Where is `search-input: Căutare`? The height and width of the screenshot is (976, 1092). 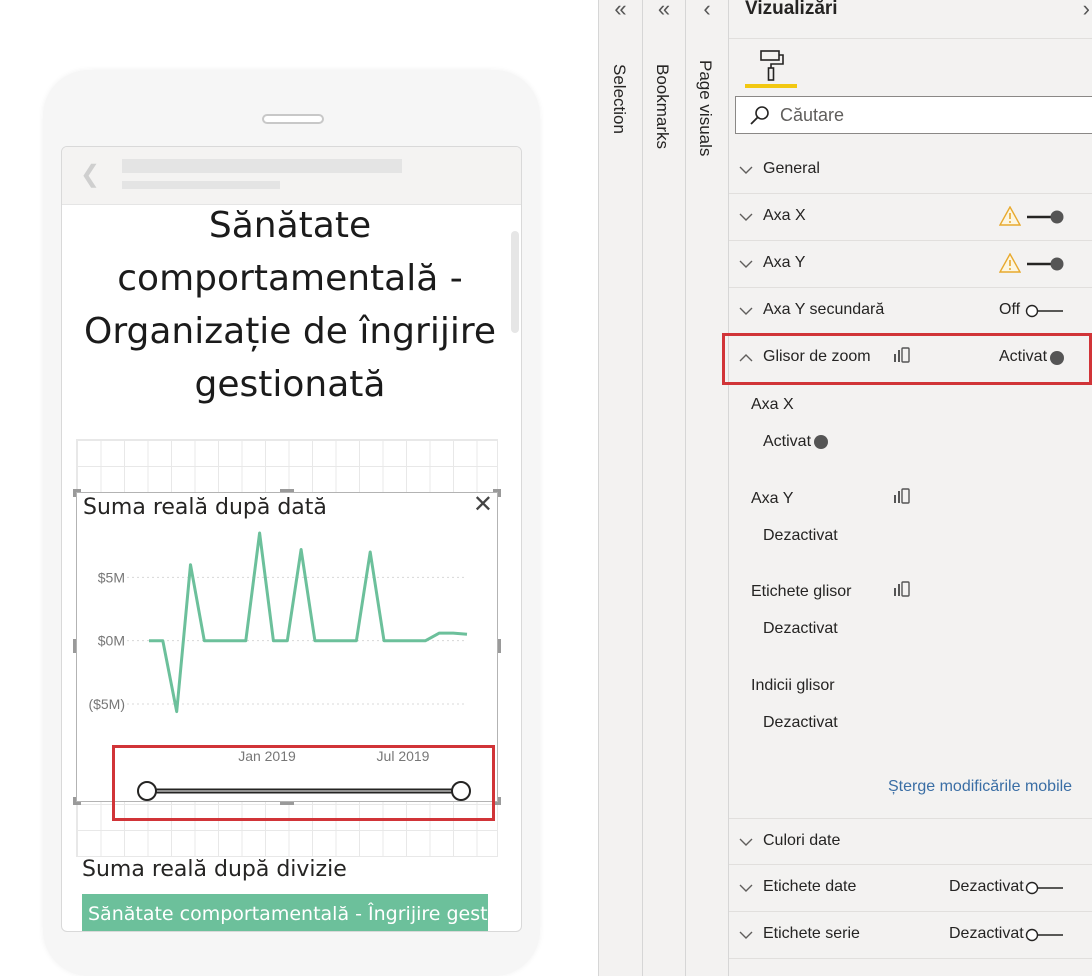 search-input: Căutare is located at coordinates (913, 115).